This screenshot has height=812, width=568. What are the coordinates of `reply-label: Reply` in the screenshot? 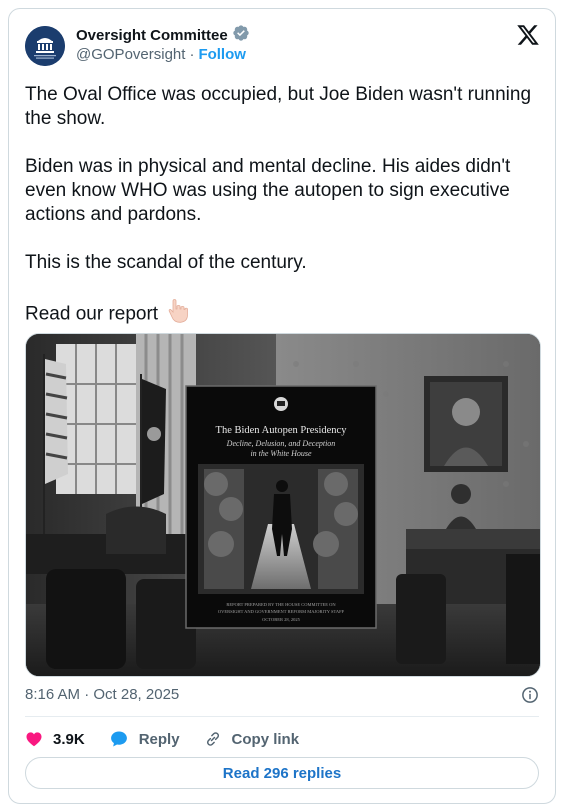 It's located at (159, 739).